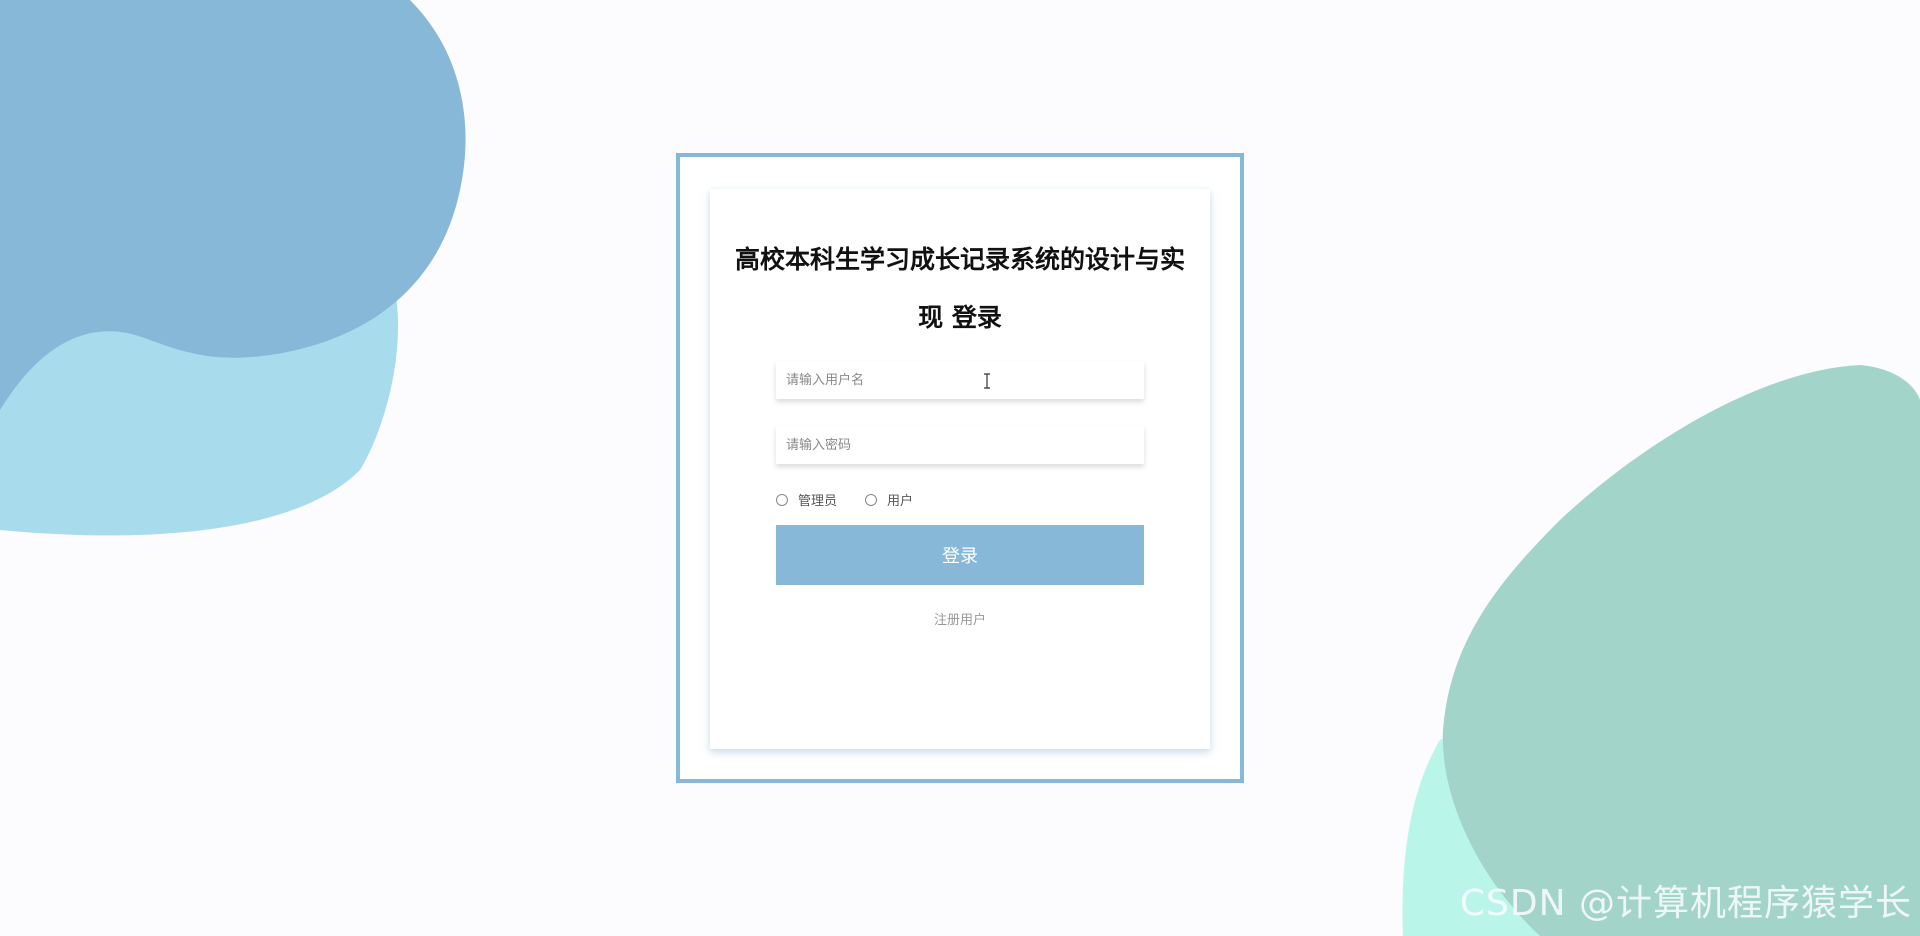 This screenshot has height=936, width=1920. I want to click on register-link: 注册用户, so click(960, 618).